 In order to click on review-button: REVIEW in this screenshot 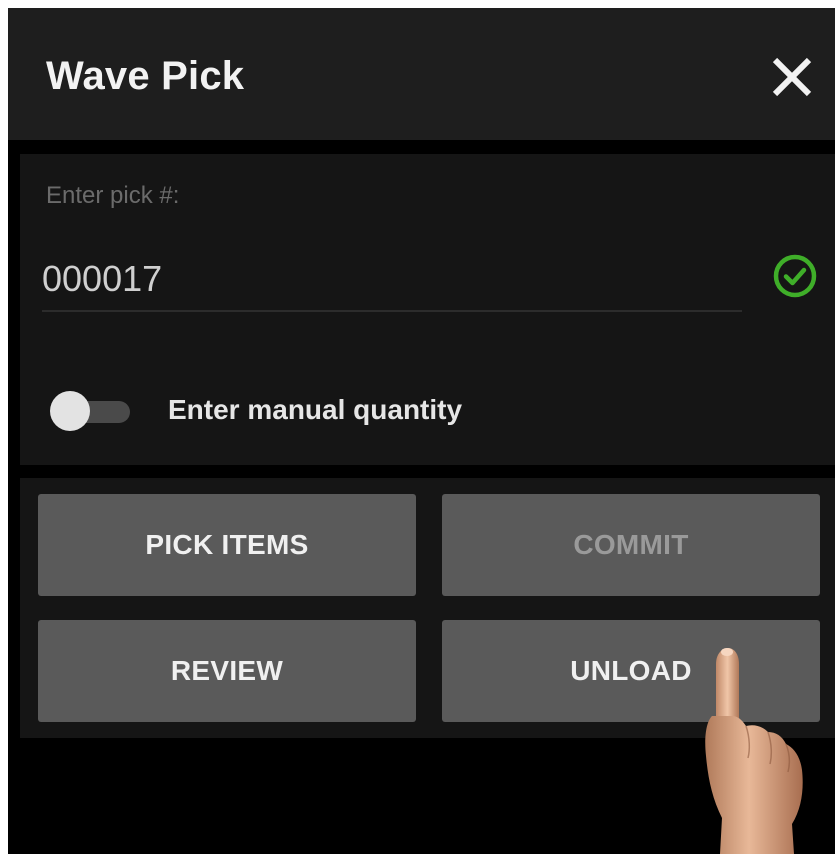, I will do `click(227, 671)`.